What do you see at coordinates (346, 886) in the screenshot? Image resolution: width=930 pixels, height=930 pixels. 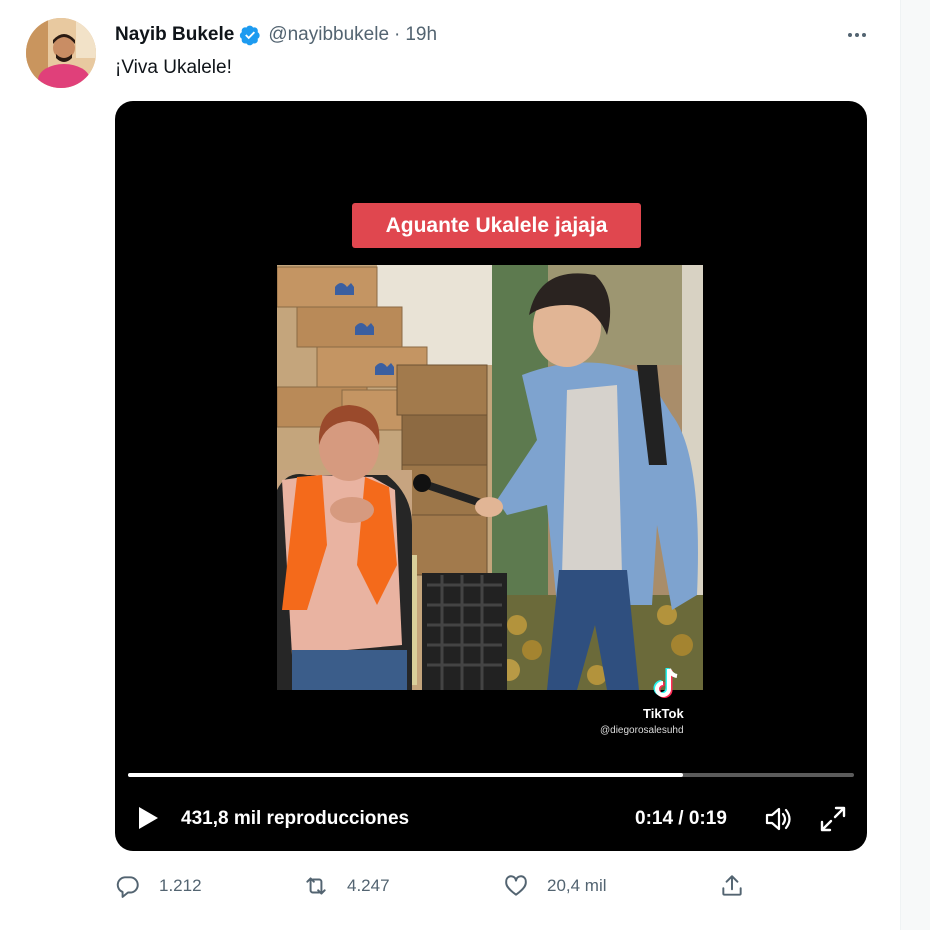 I see `retweet-button: 4.247` at bounding box center [346, 886].